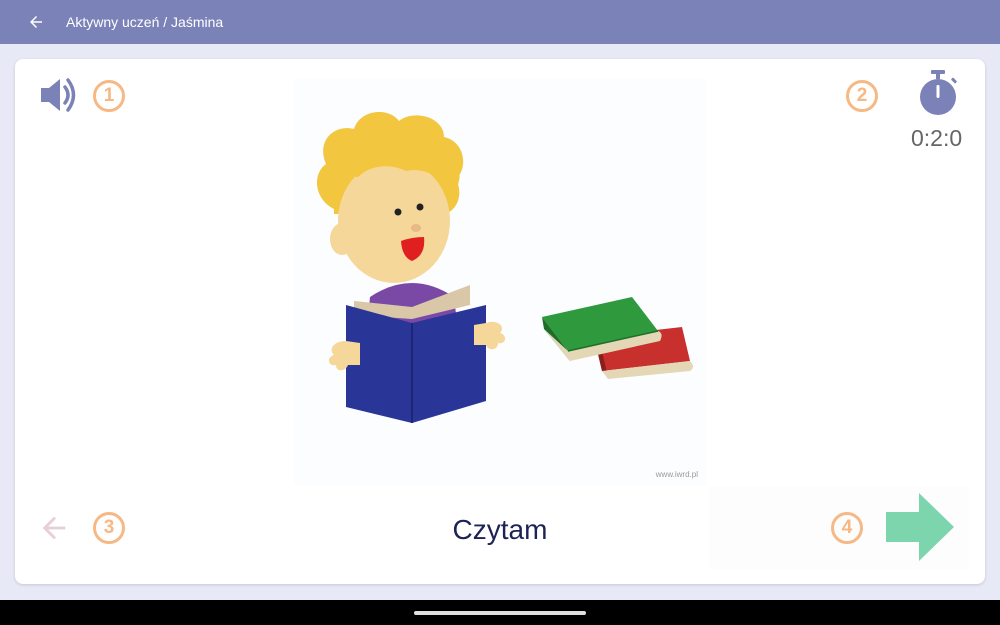 The height and width of the screenshot is (625, 1000). Describe the element at coordinates (937, 138) in the screenshot. I see `timer-value: 0:2:0` at that location.